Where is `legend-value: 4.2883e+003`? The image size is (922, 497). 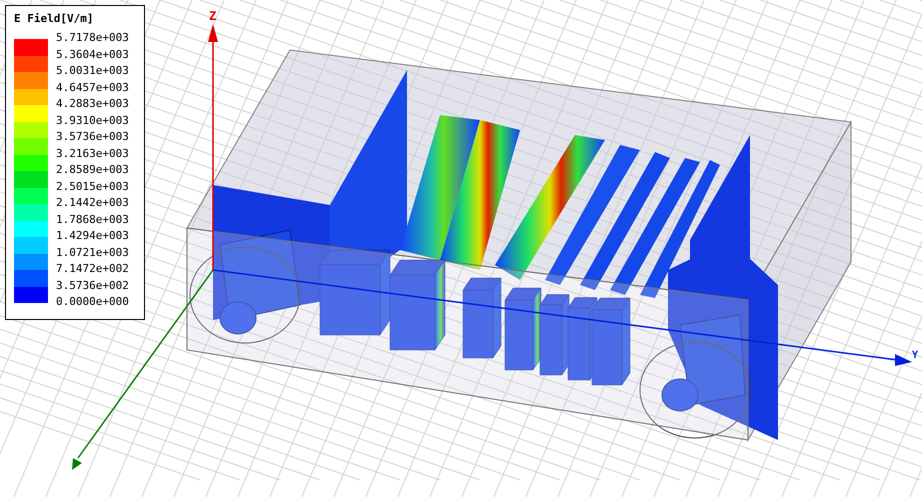
legend-value: 4.2883e+003 is located at coordinates (92, 104).